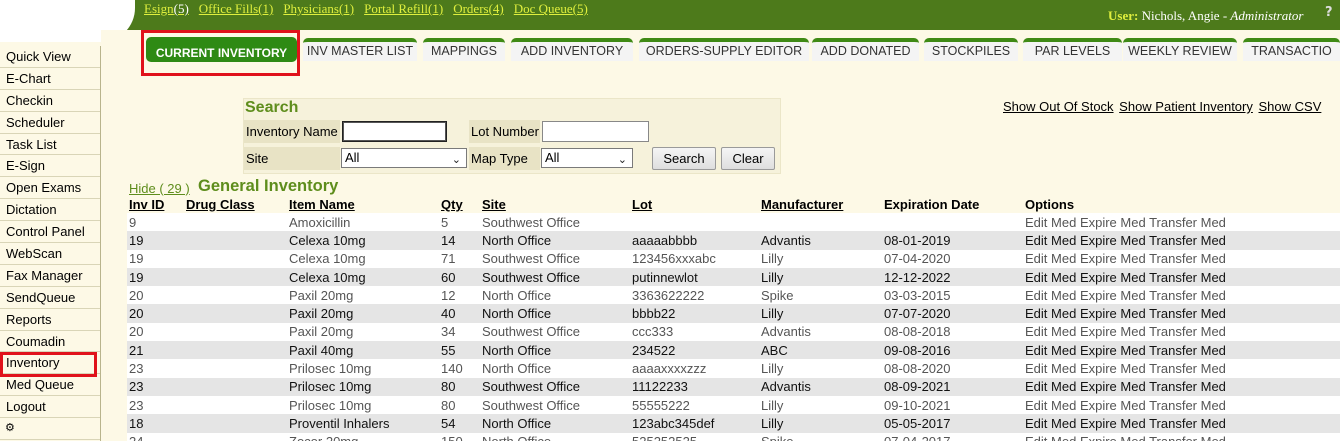 This screenshot has height=441, width=1340. I want to click on hide-inventory-link: Hide ( 29 ), so click(159, 188).